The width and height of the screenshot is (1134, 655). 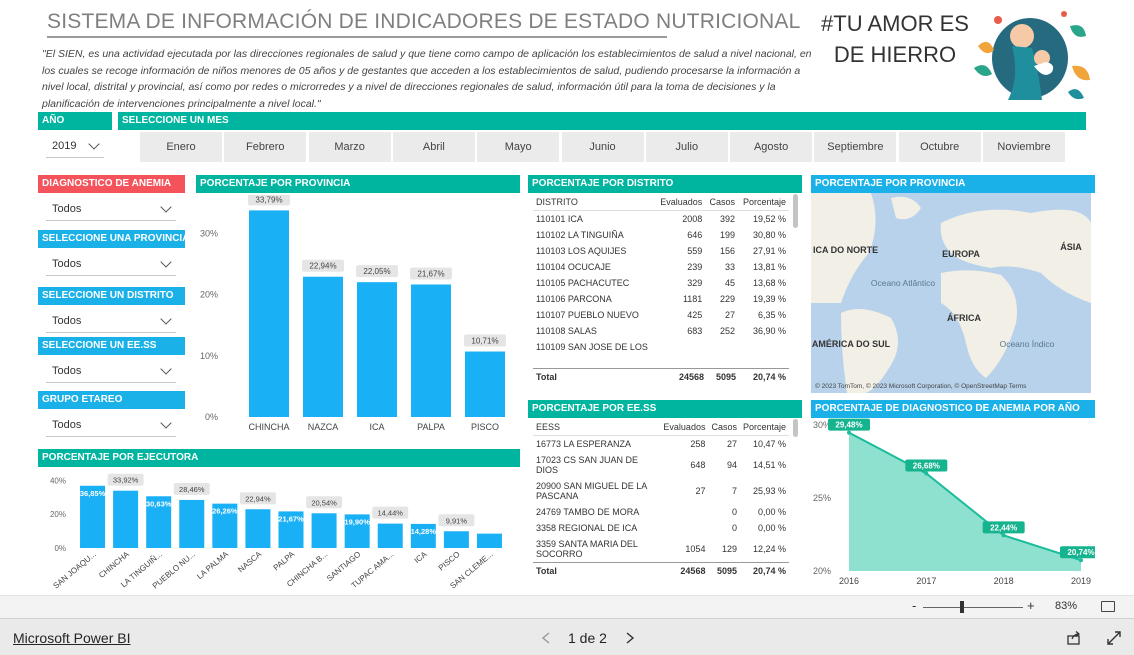 What do you see at coordinates (661, 283) in the screenshot?
I see `table-row: 110105 PACHACUTEC 329 45 13,68 %` at bounding box center [661, 283].